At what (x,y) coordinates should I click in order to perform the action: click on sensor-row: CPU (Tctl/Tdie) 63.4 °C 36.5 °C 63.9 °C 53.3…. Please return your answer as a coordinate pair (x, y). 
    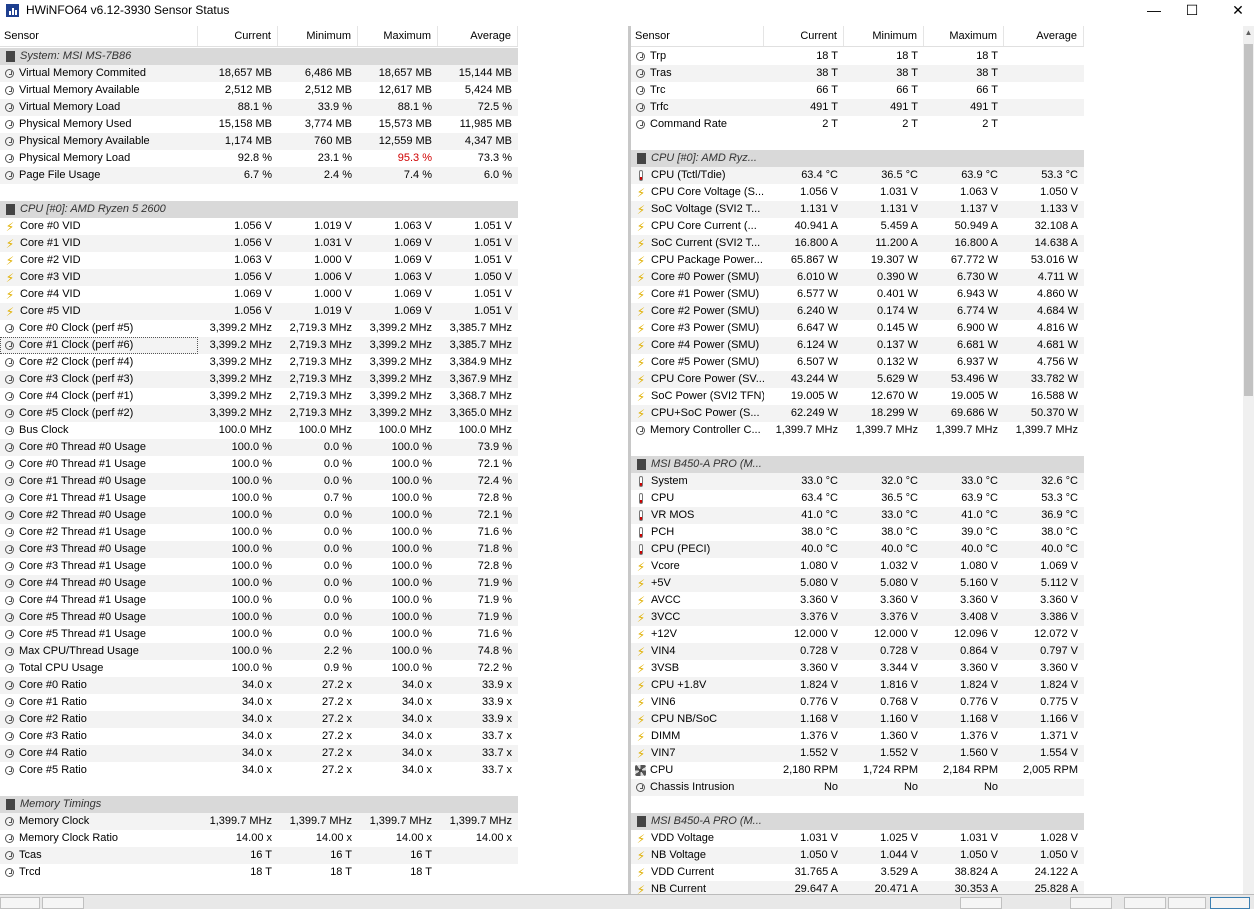
    Looking at the image, I should click on (857, 175).